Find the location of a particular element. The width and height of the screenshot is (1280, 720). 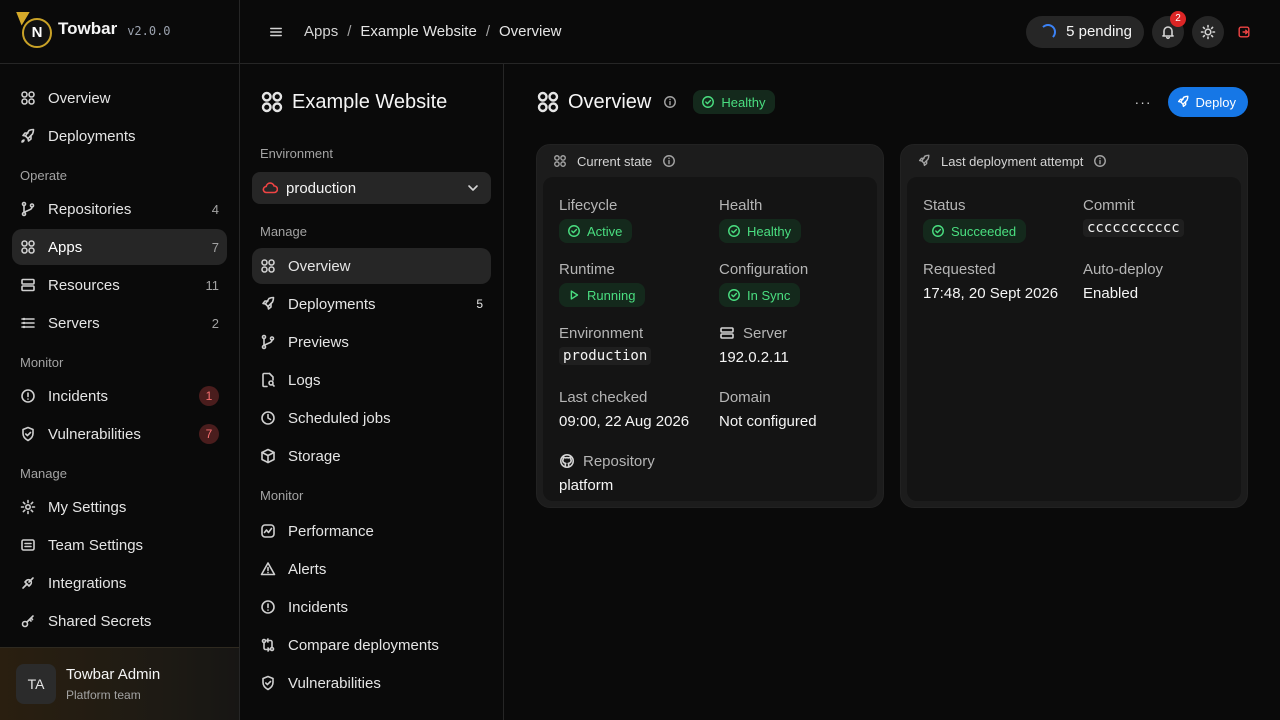

user-card: TA Towbar Admin Platform team is located at coordinates (119, 683).